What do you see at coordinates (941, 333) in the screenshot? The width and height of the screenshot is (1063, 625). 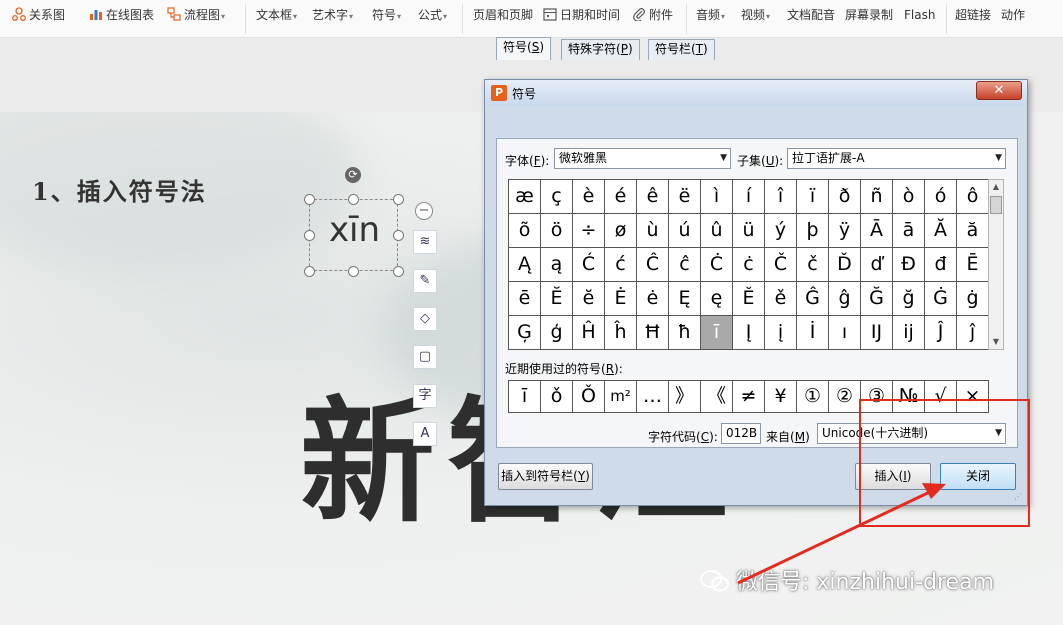 I see `symbol-cell: Ĵ` at bounding box center [941, 333].